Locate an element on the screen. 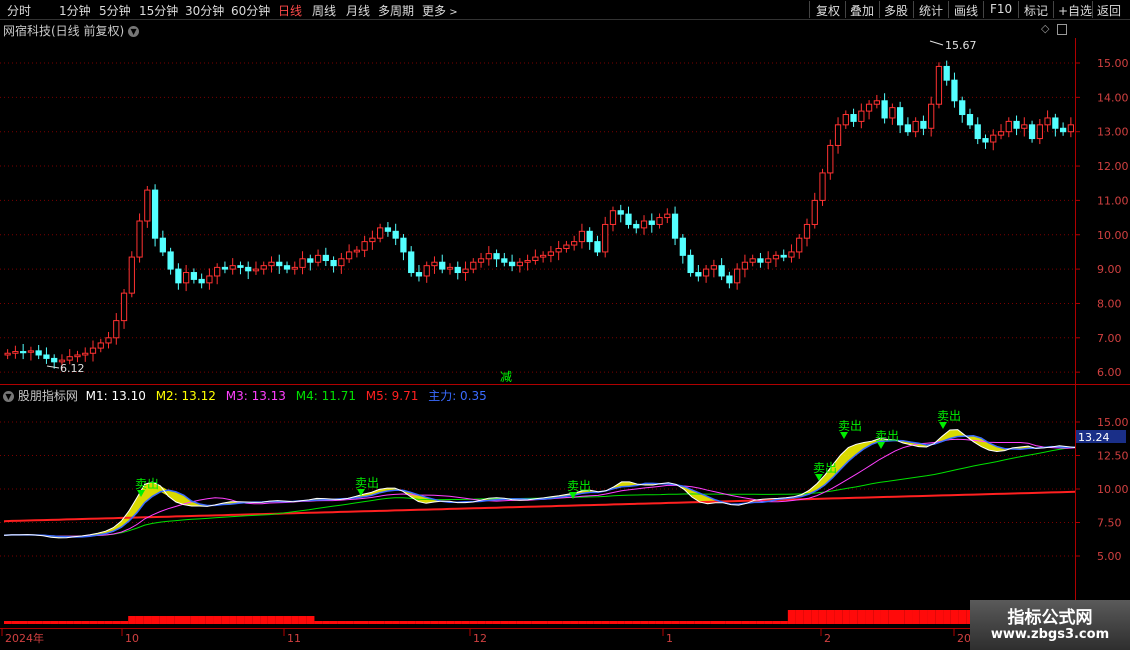  time-tick-label: 11 is located at coordinates (294, 638).